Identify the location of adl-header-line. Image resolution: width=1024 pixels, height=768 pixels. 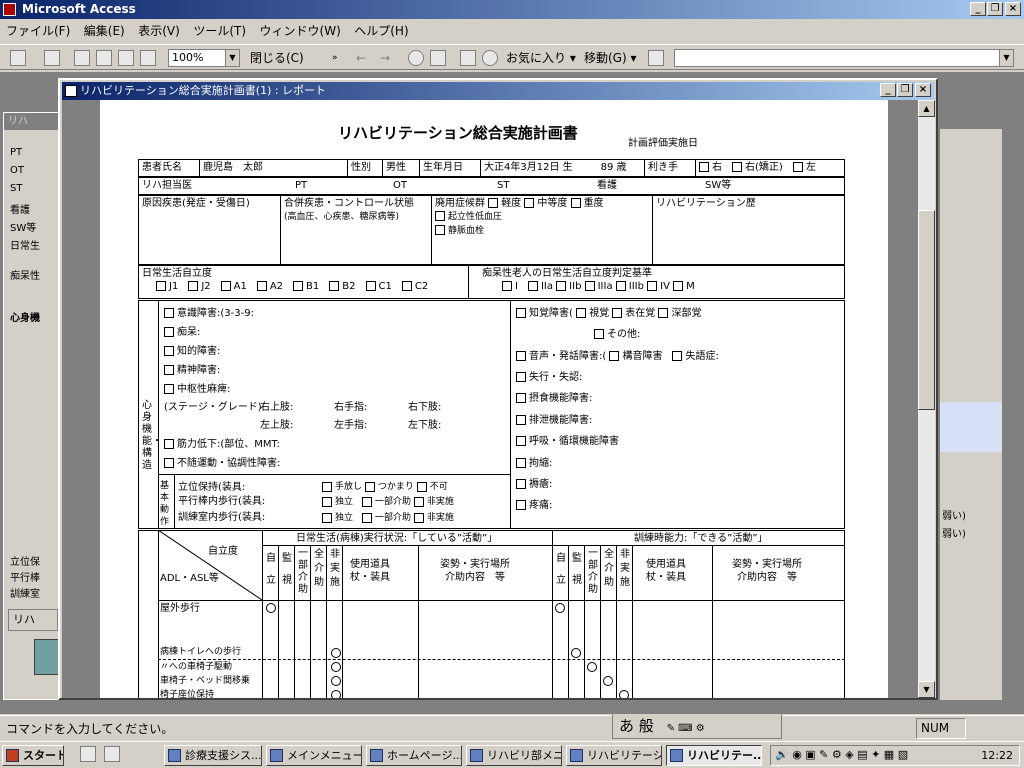
(553, 545).